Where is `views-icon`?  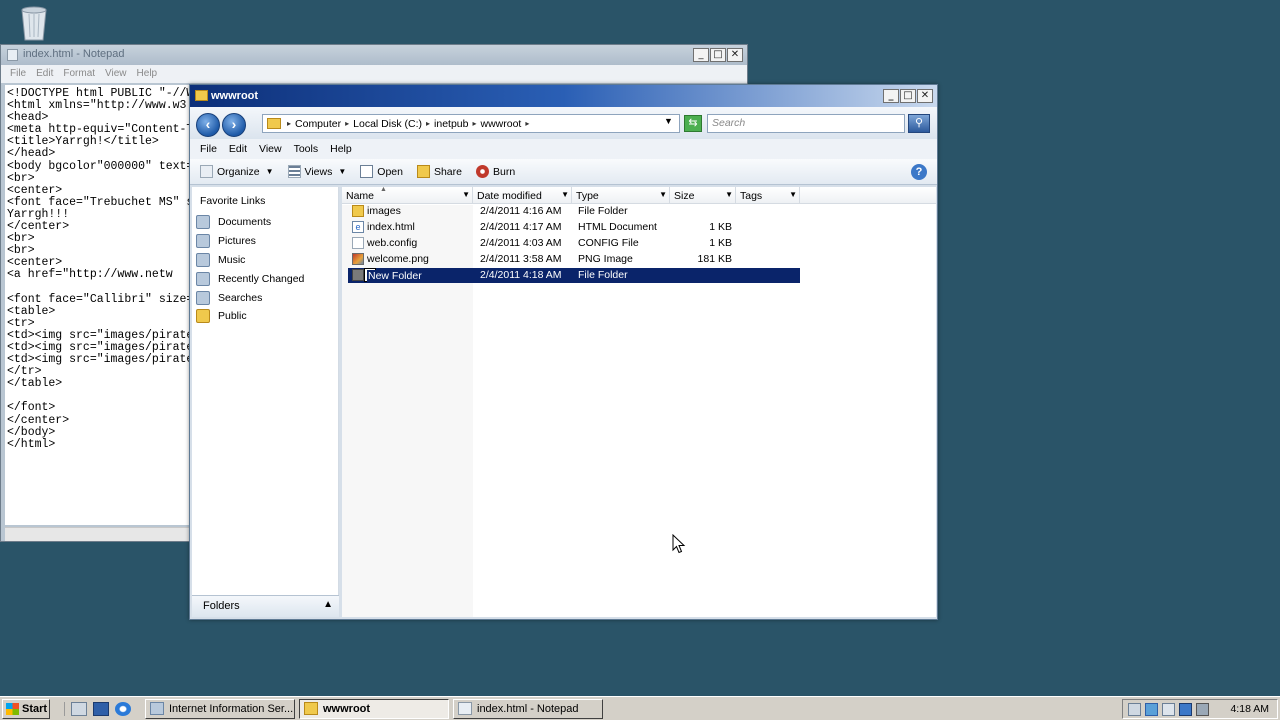
views-icon is located at coordinates (294, 171).